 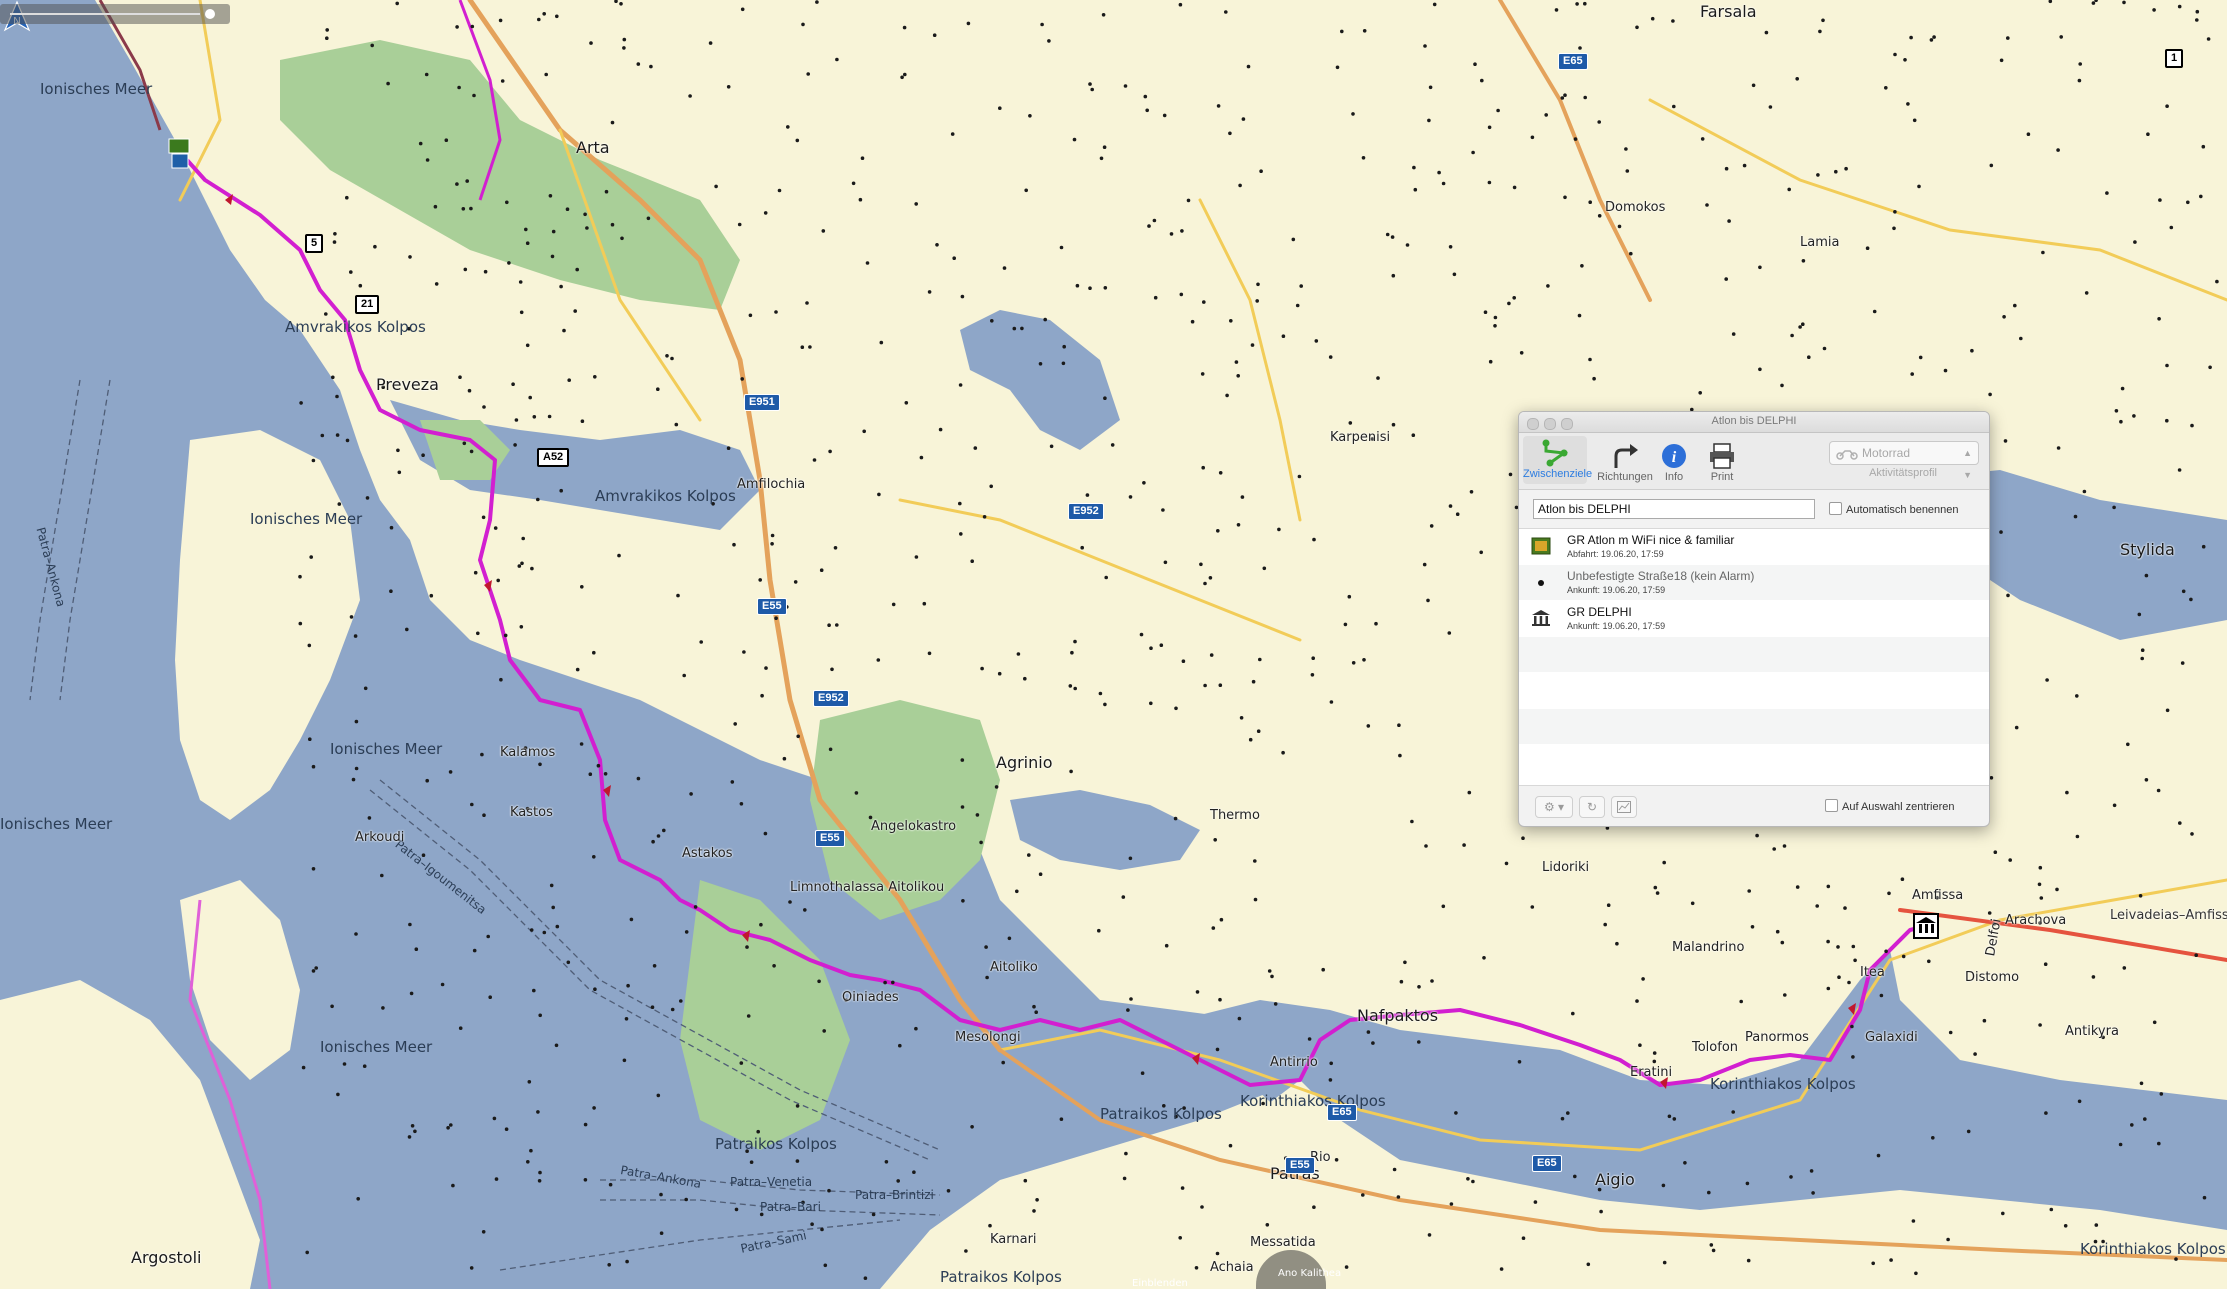 I want to click on label-arta: Arta, so click(x=593, y=147).